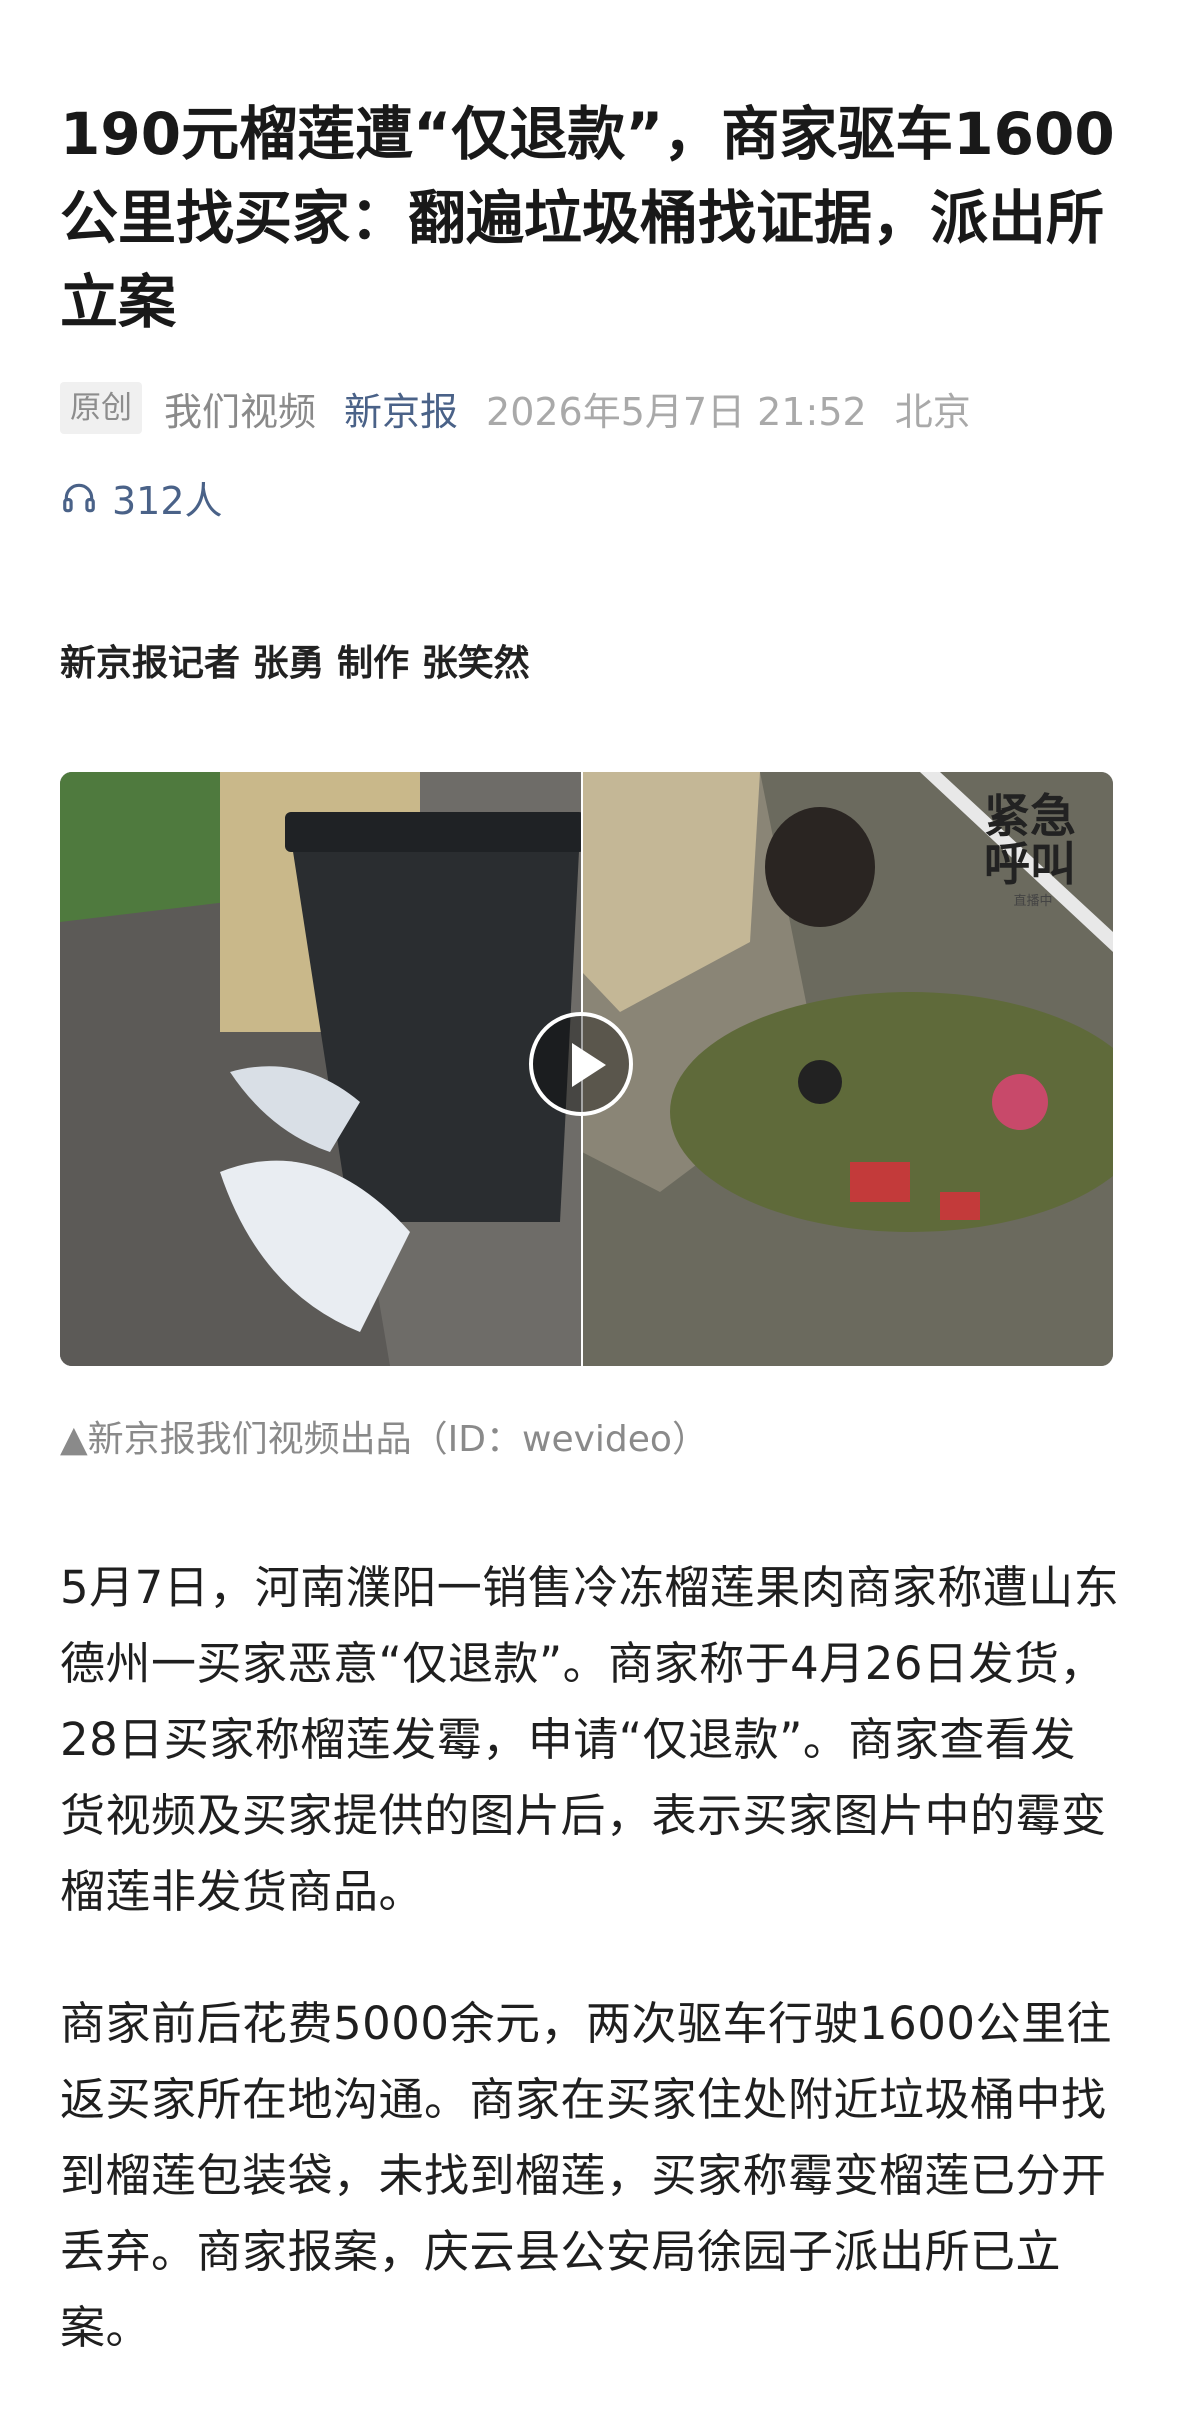 Image resolution: width=1179 pixels, height=2430 pixels. I want to click on channel-name: 我们视频, so click(240, 408).